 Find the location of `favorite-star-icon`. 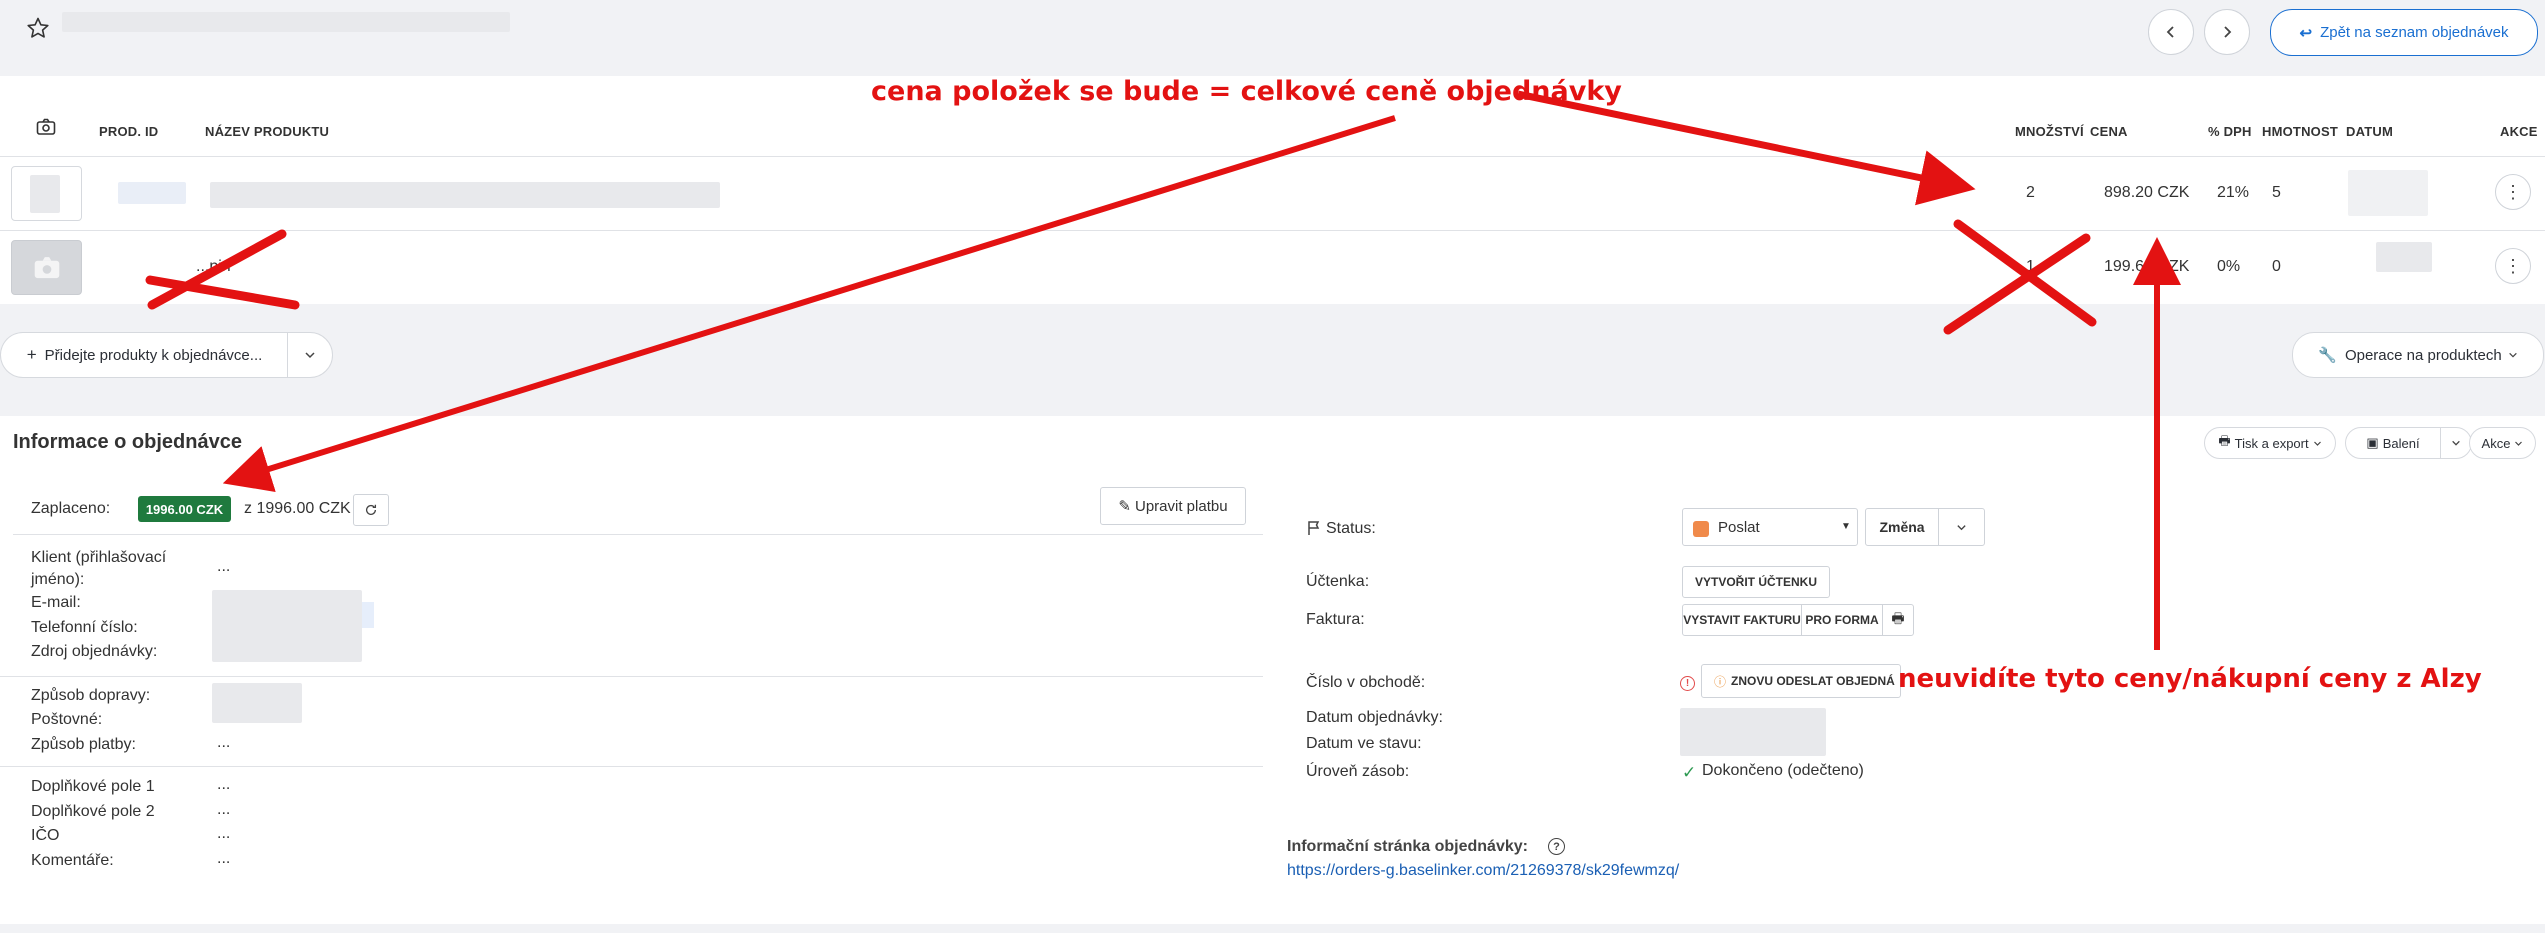

favorite-star-icon is located at coordinates (38, 28).